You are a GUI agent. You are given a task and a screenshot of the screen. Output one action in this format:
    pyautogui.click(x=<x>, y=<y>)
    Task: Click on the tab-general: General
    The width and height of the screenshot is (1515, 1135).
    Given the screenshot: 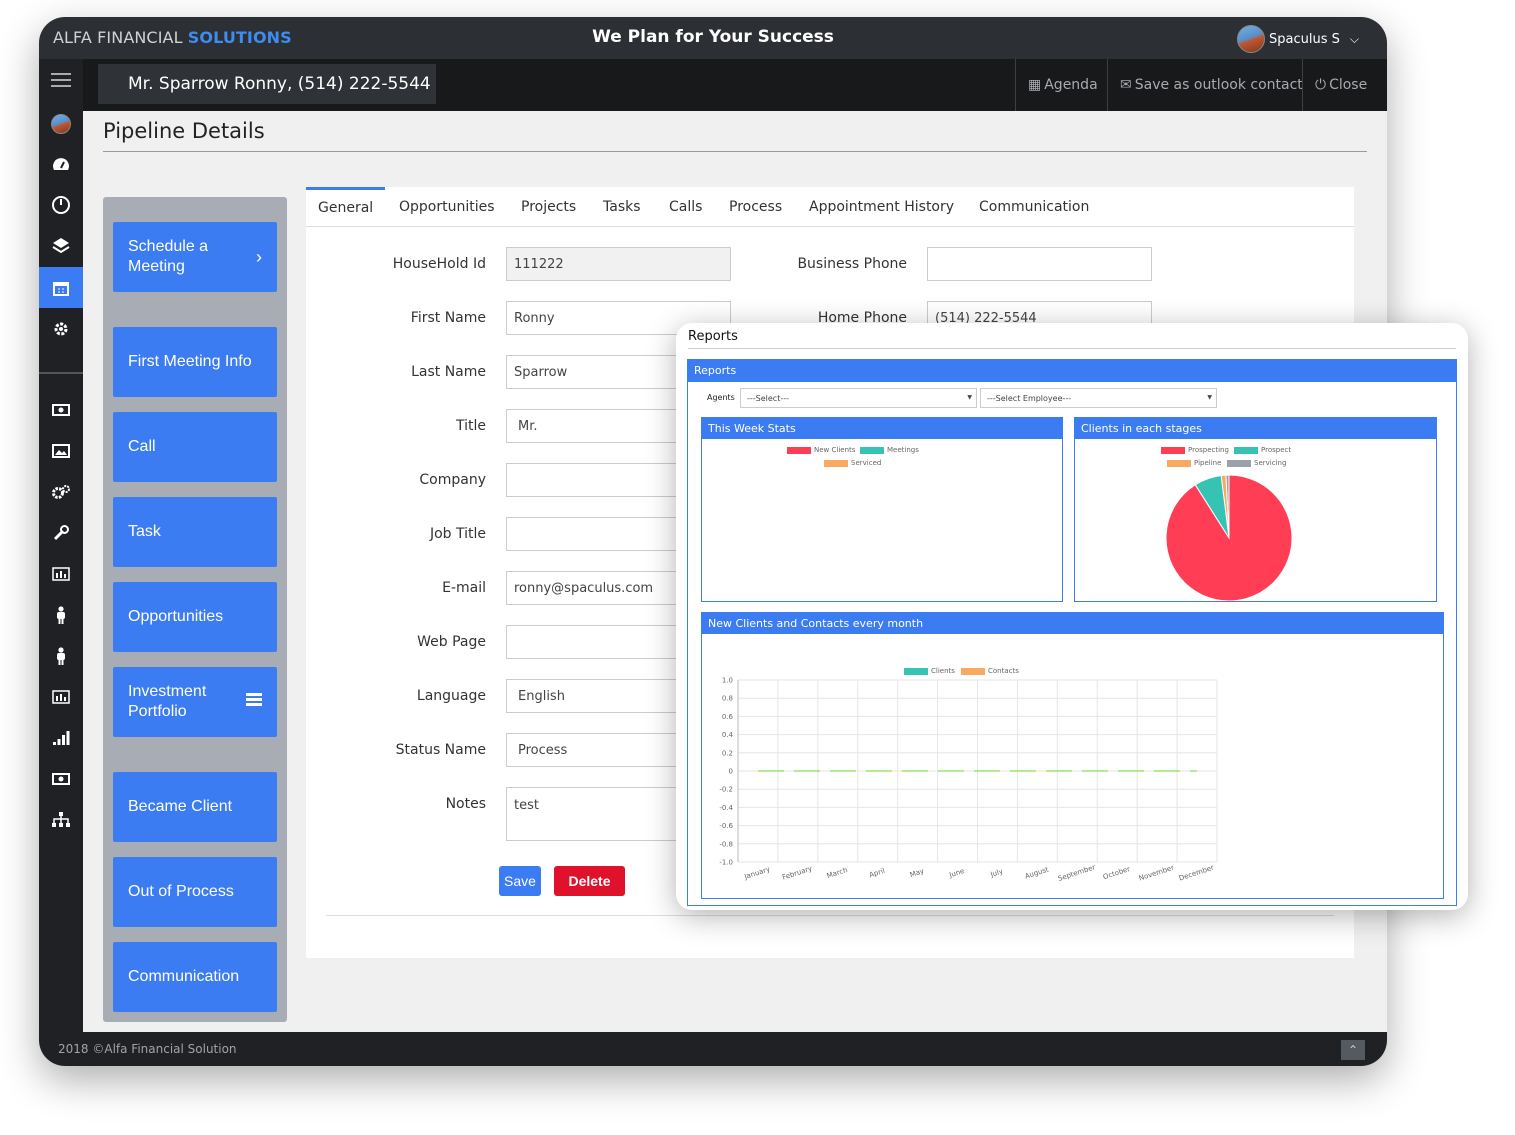 What is the action you would take?
    pyautogui.click(x=346, y=207)
    